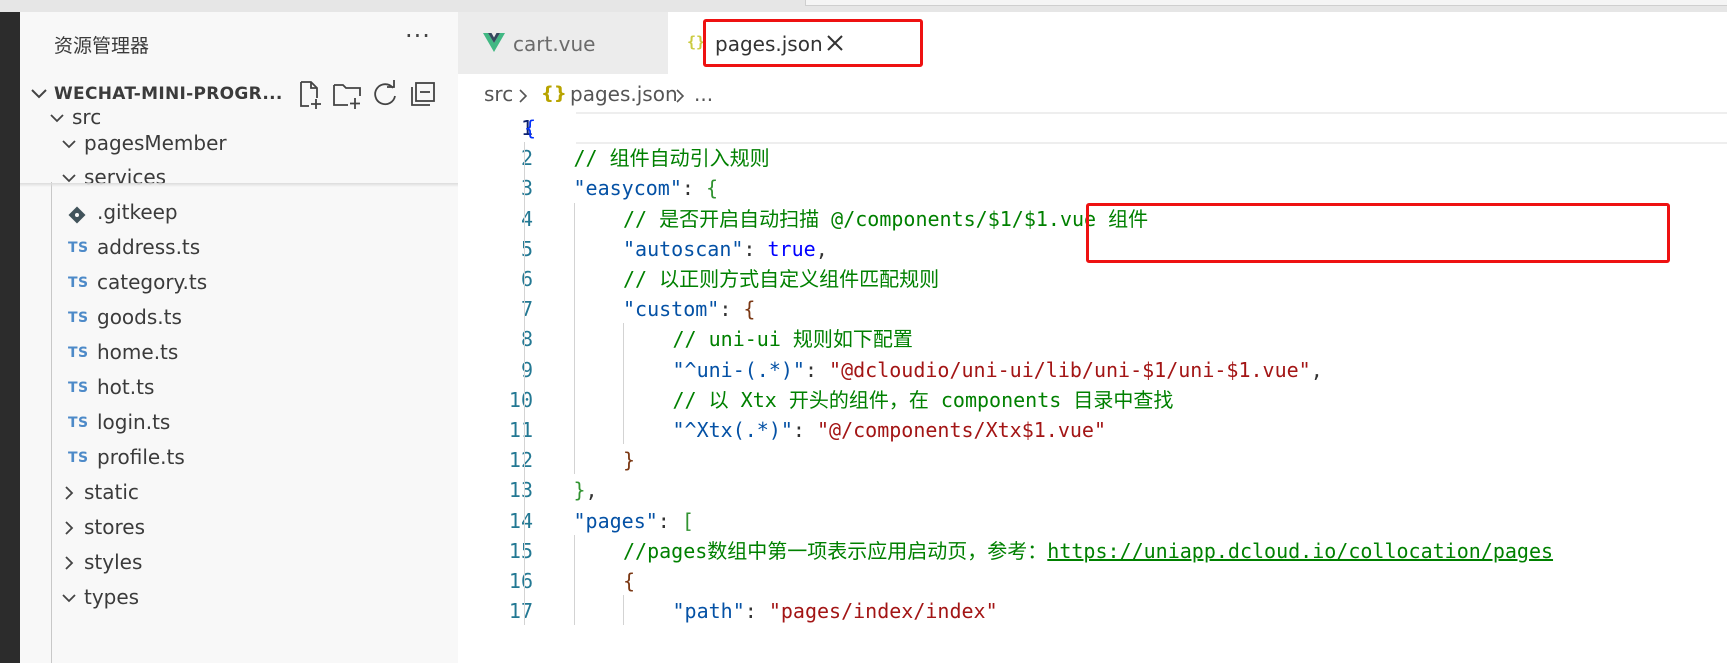  I want to click on tab-cart-vue: cart.vue, so click(563, 43).